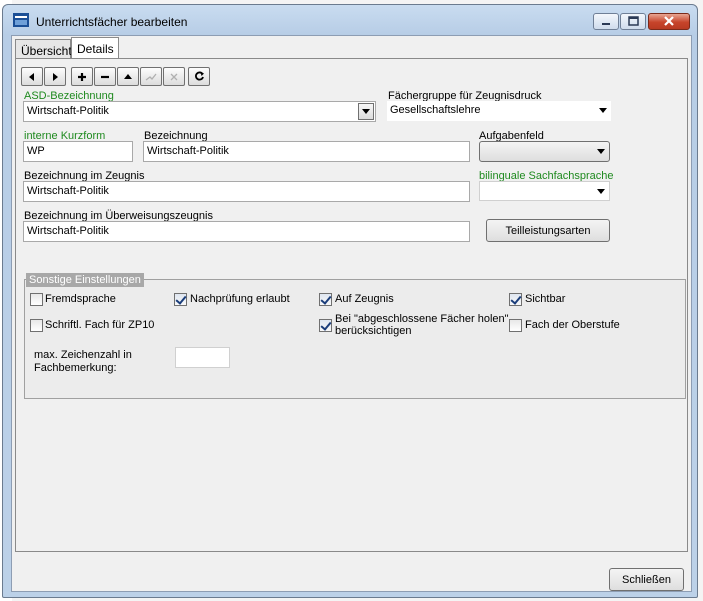 This screenshot has height=601, width=703. Describe the element at coordinates (499, 111) in the screenshot. I see `faechergruppe-combobox: Gesellschaftslehre` at that location.